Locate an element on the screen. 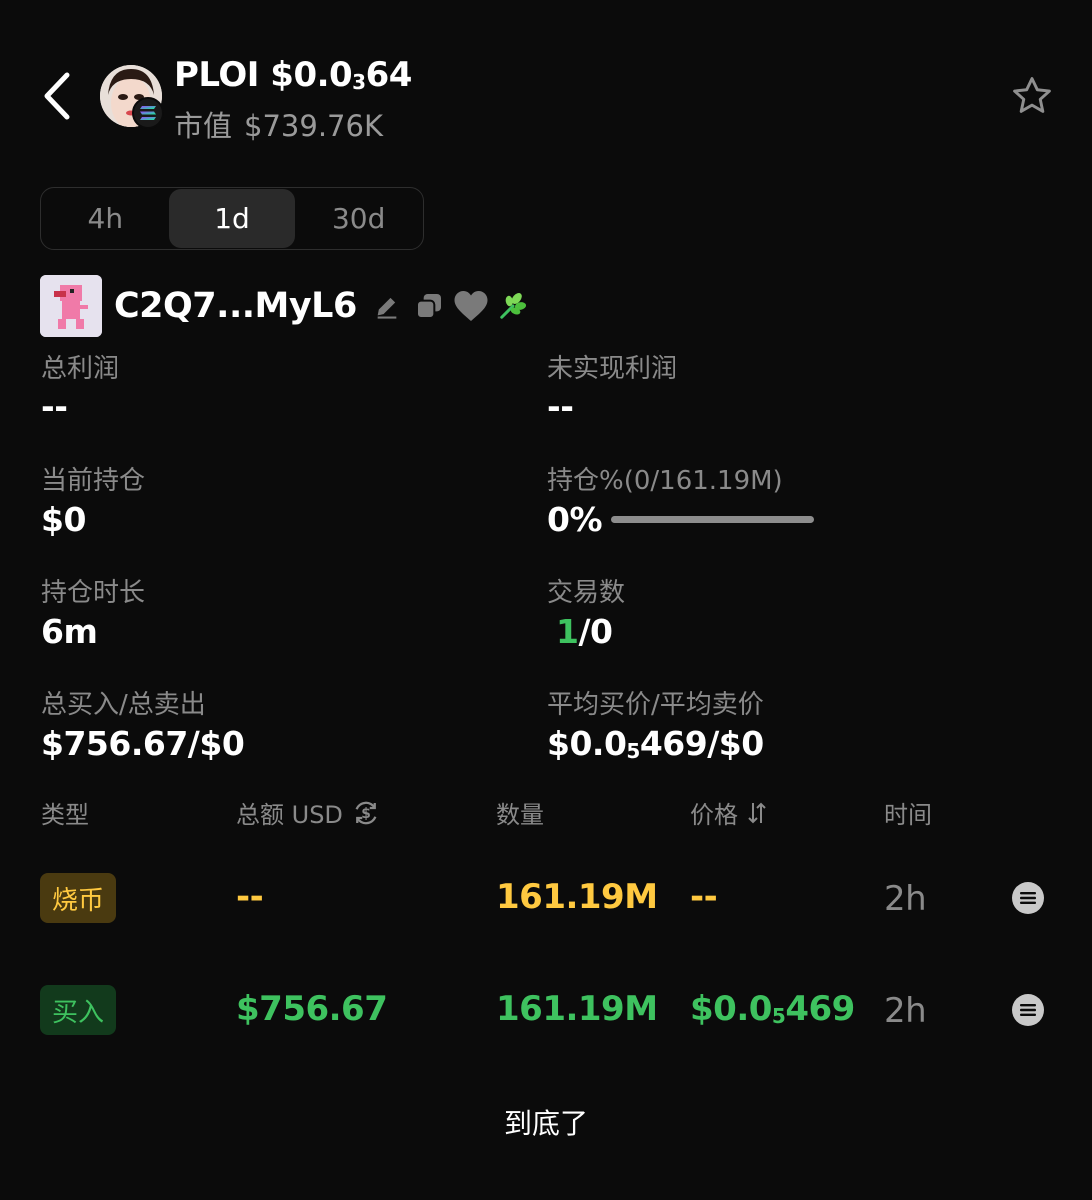  smart-money-tag is located at coordinates (513, 306).